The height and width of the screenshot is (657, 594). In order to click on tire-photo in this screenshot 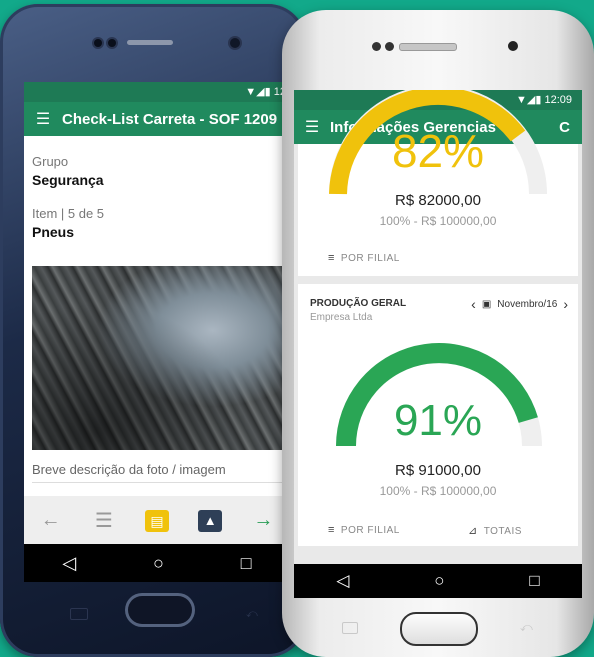, I will do `click(161, 358)`.